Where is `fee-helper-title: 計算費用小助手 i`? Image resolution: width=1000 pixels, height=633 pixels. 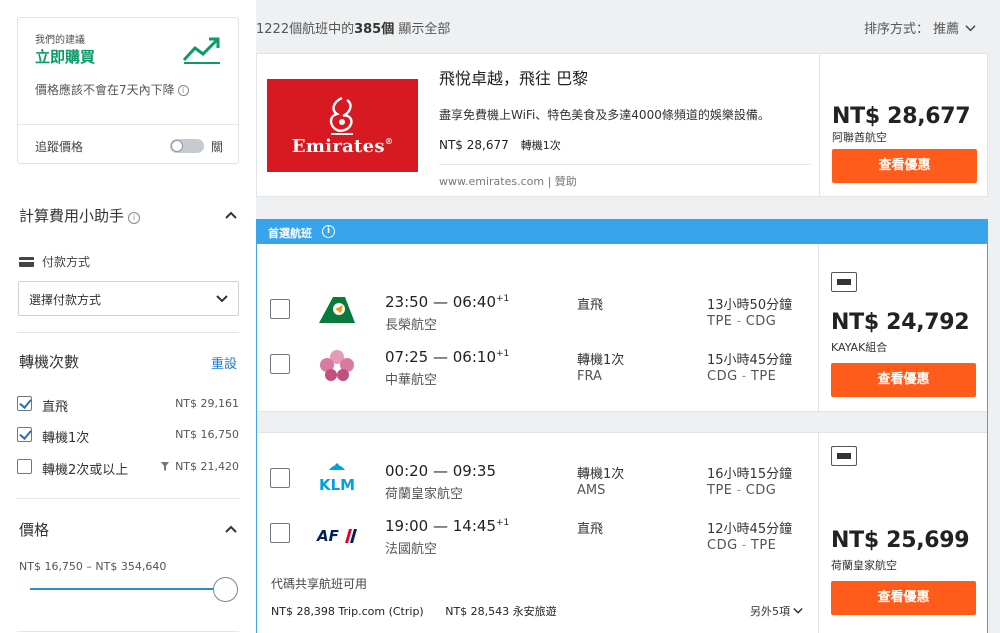
fee-helper-title: 計算費用小助手 i is located at coordinates (80, 215).